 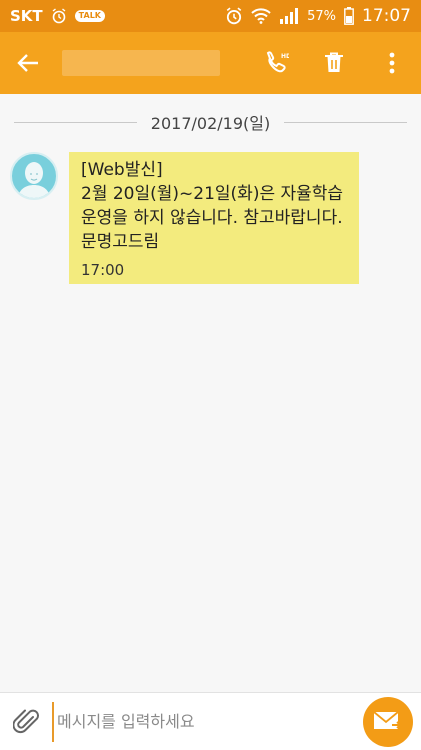 I want to click on avatar, so click(x=34, y=176).